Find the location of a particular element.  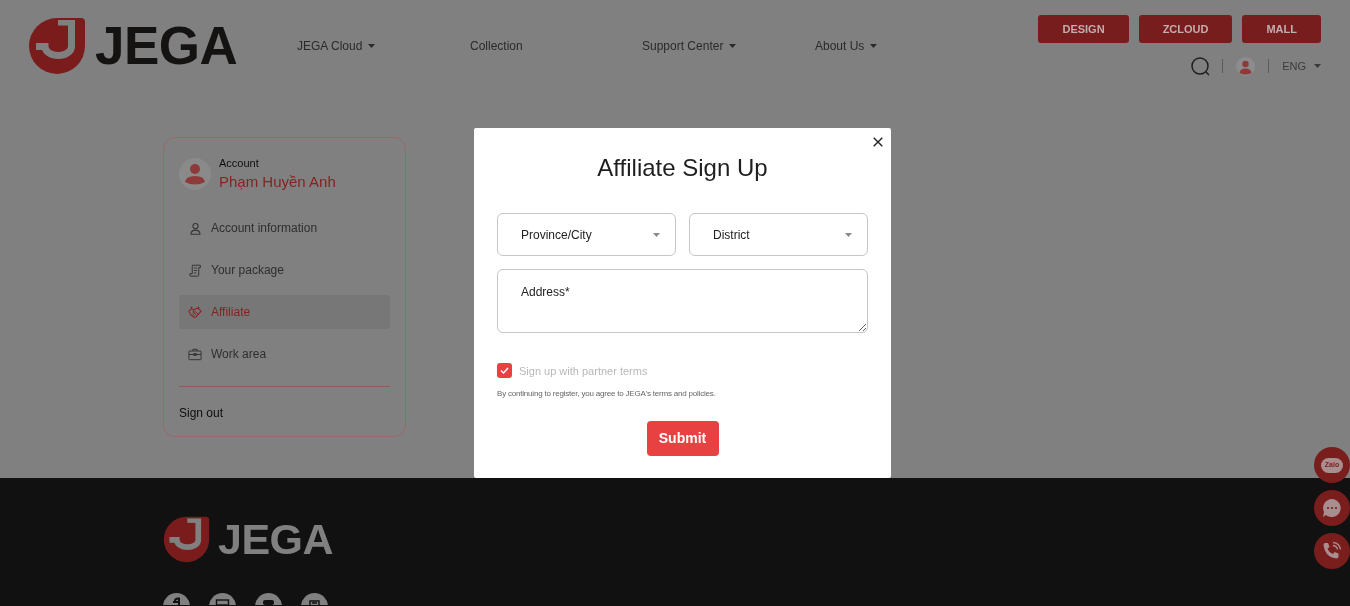

nav-link: Support Center is located at coordinates (689, 46).